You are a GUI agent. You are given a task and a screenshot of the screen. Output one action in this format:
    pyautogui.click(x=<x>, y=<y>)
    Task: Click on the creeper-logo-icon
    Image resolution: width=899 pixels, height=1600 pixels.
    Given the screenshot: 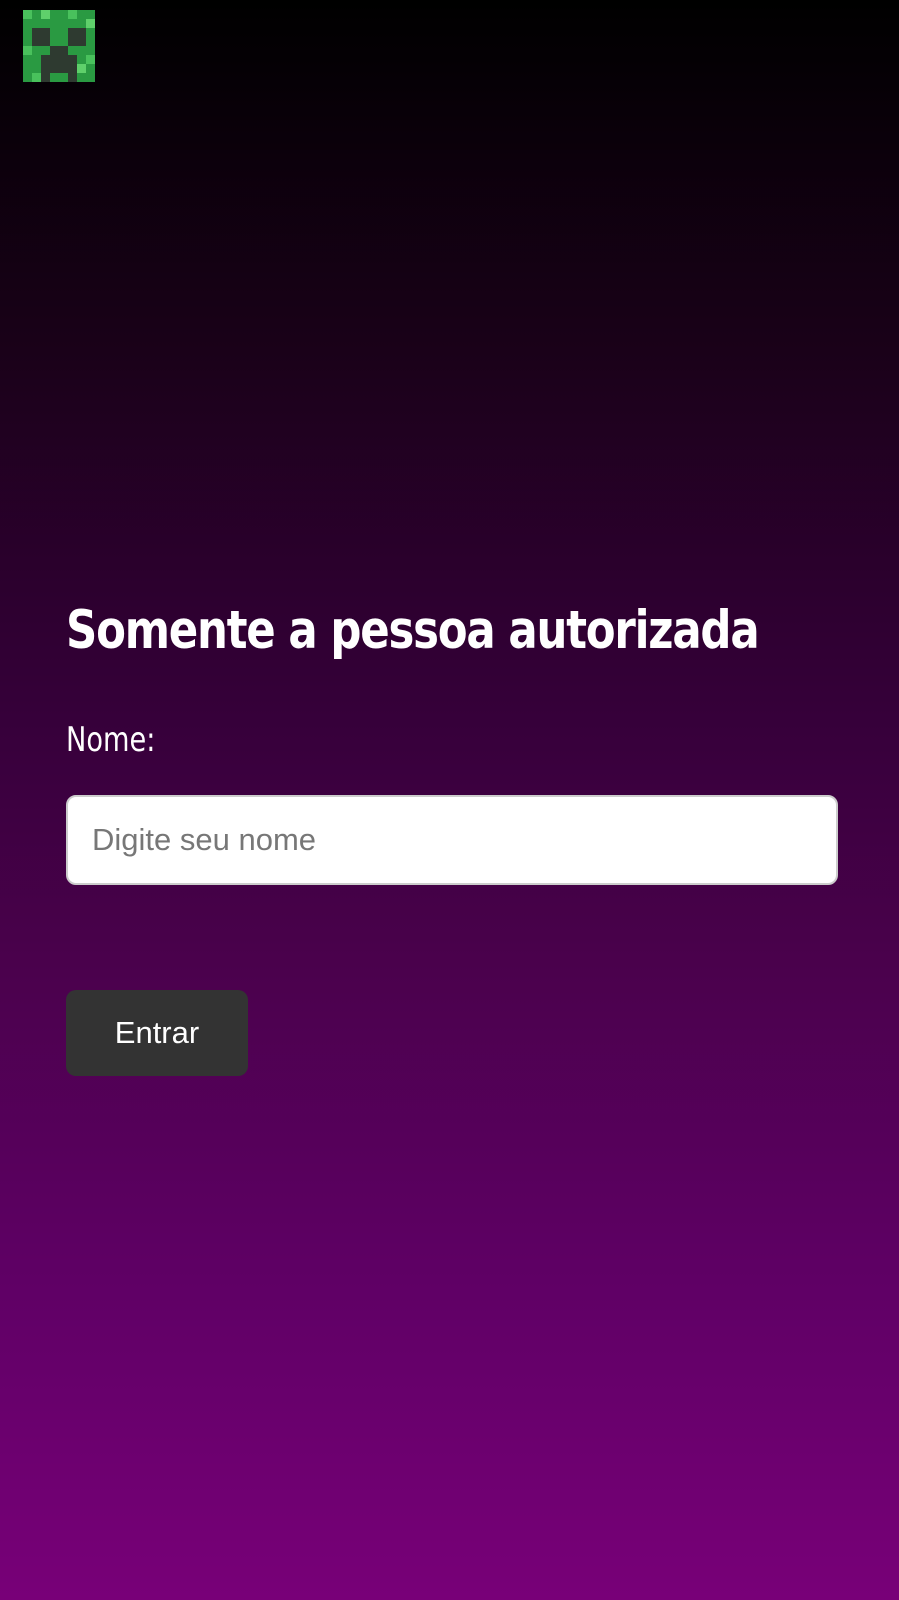 What is the action you would take?
    pyautogui.click(x=59, y=46)
    